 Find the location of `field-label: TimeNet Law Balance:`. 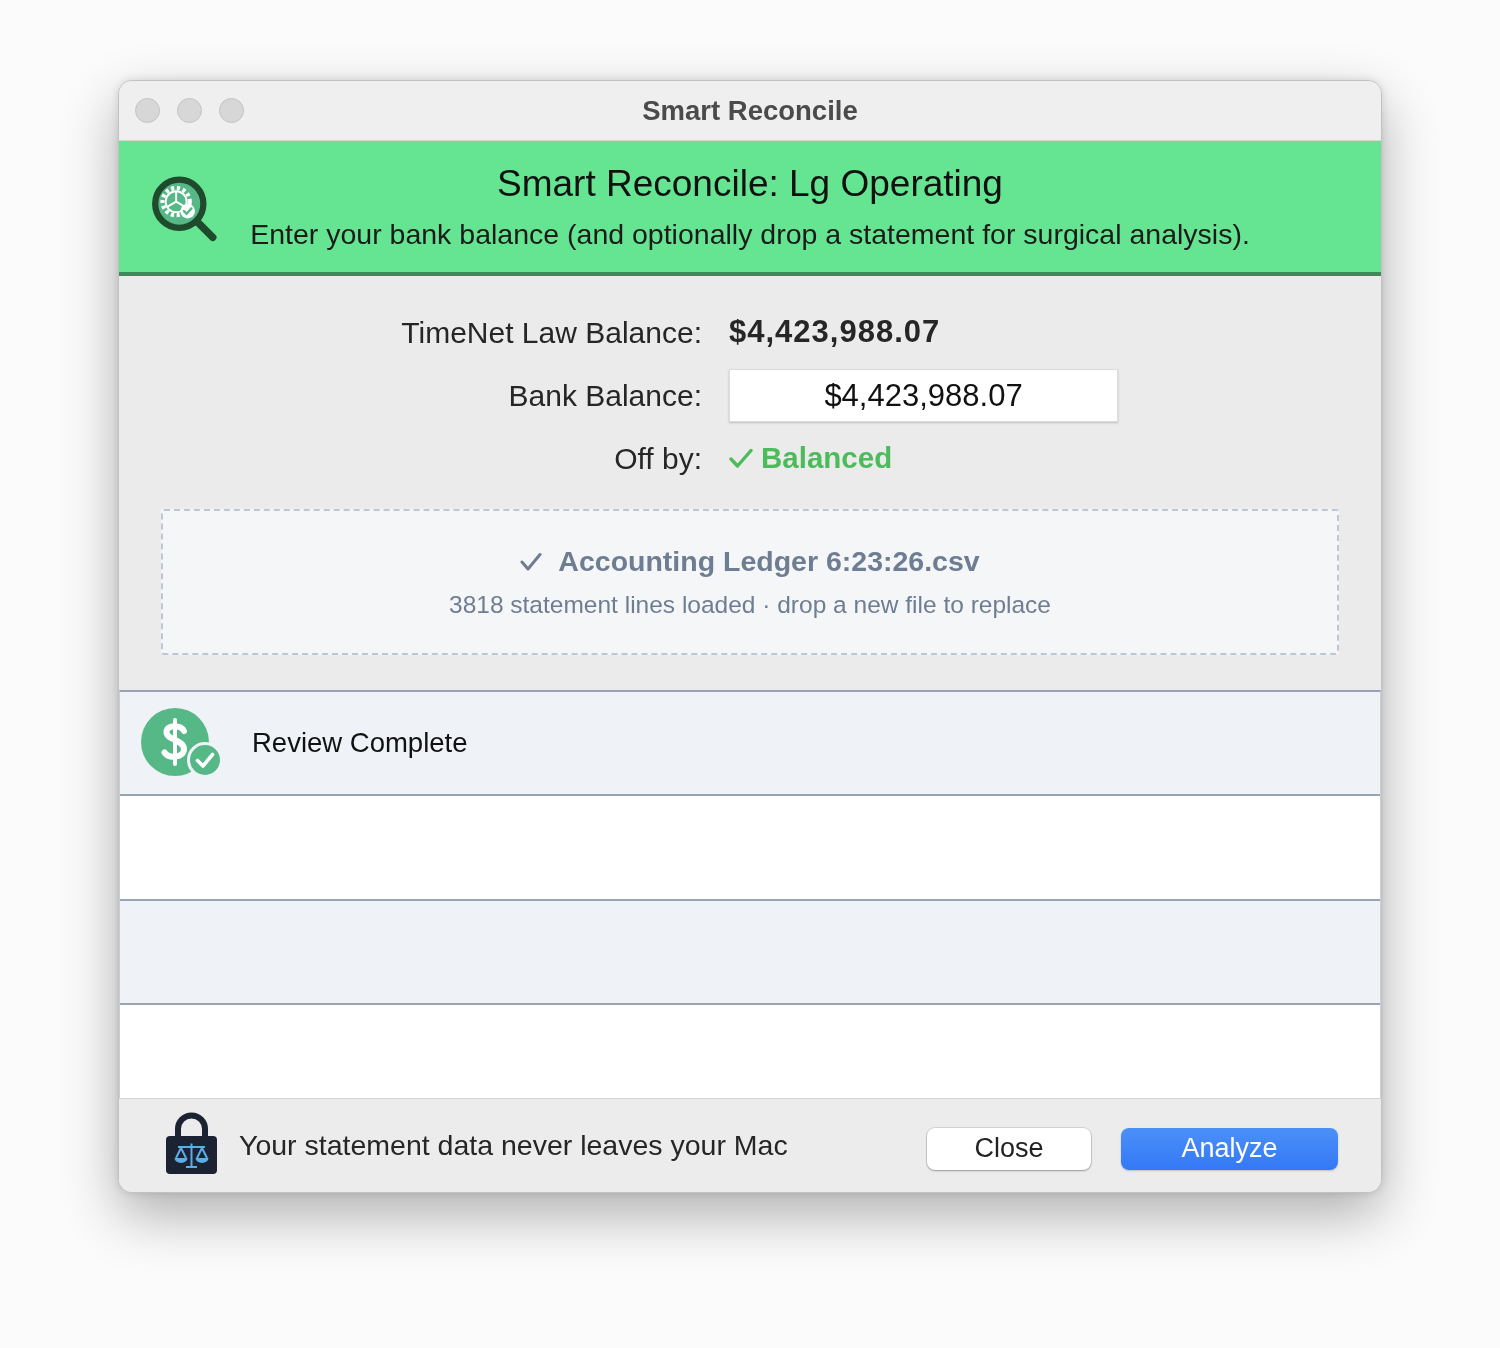

field-label: TimeNet Law Balance: is located at coordinates (551, 333).